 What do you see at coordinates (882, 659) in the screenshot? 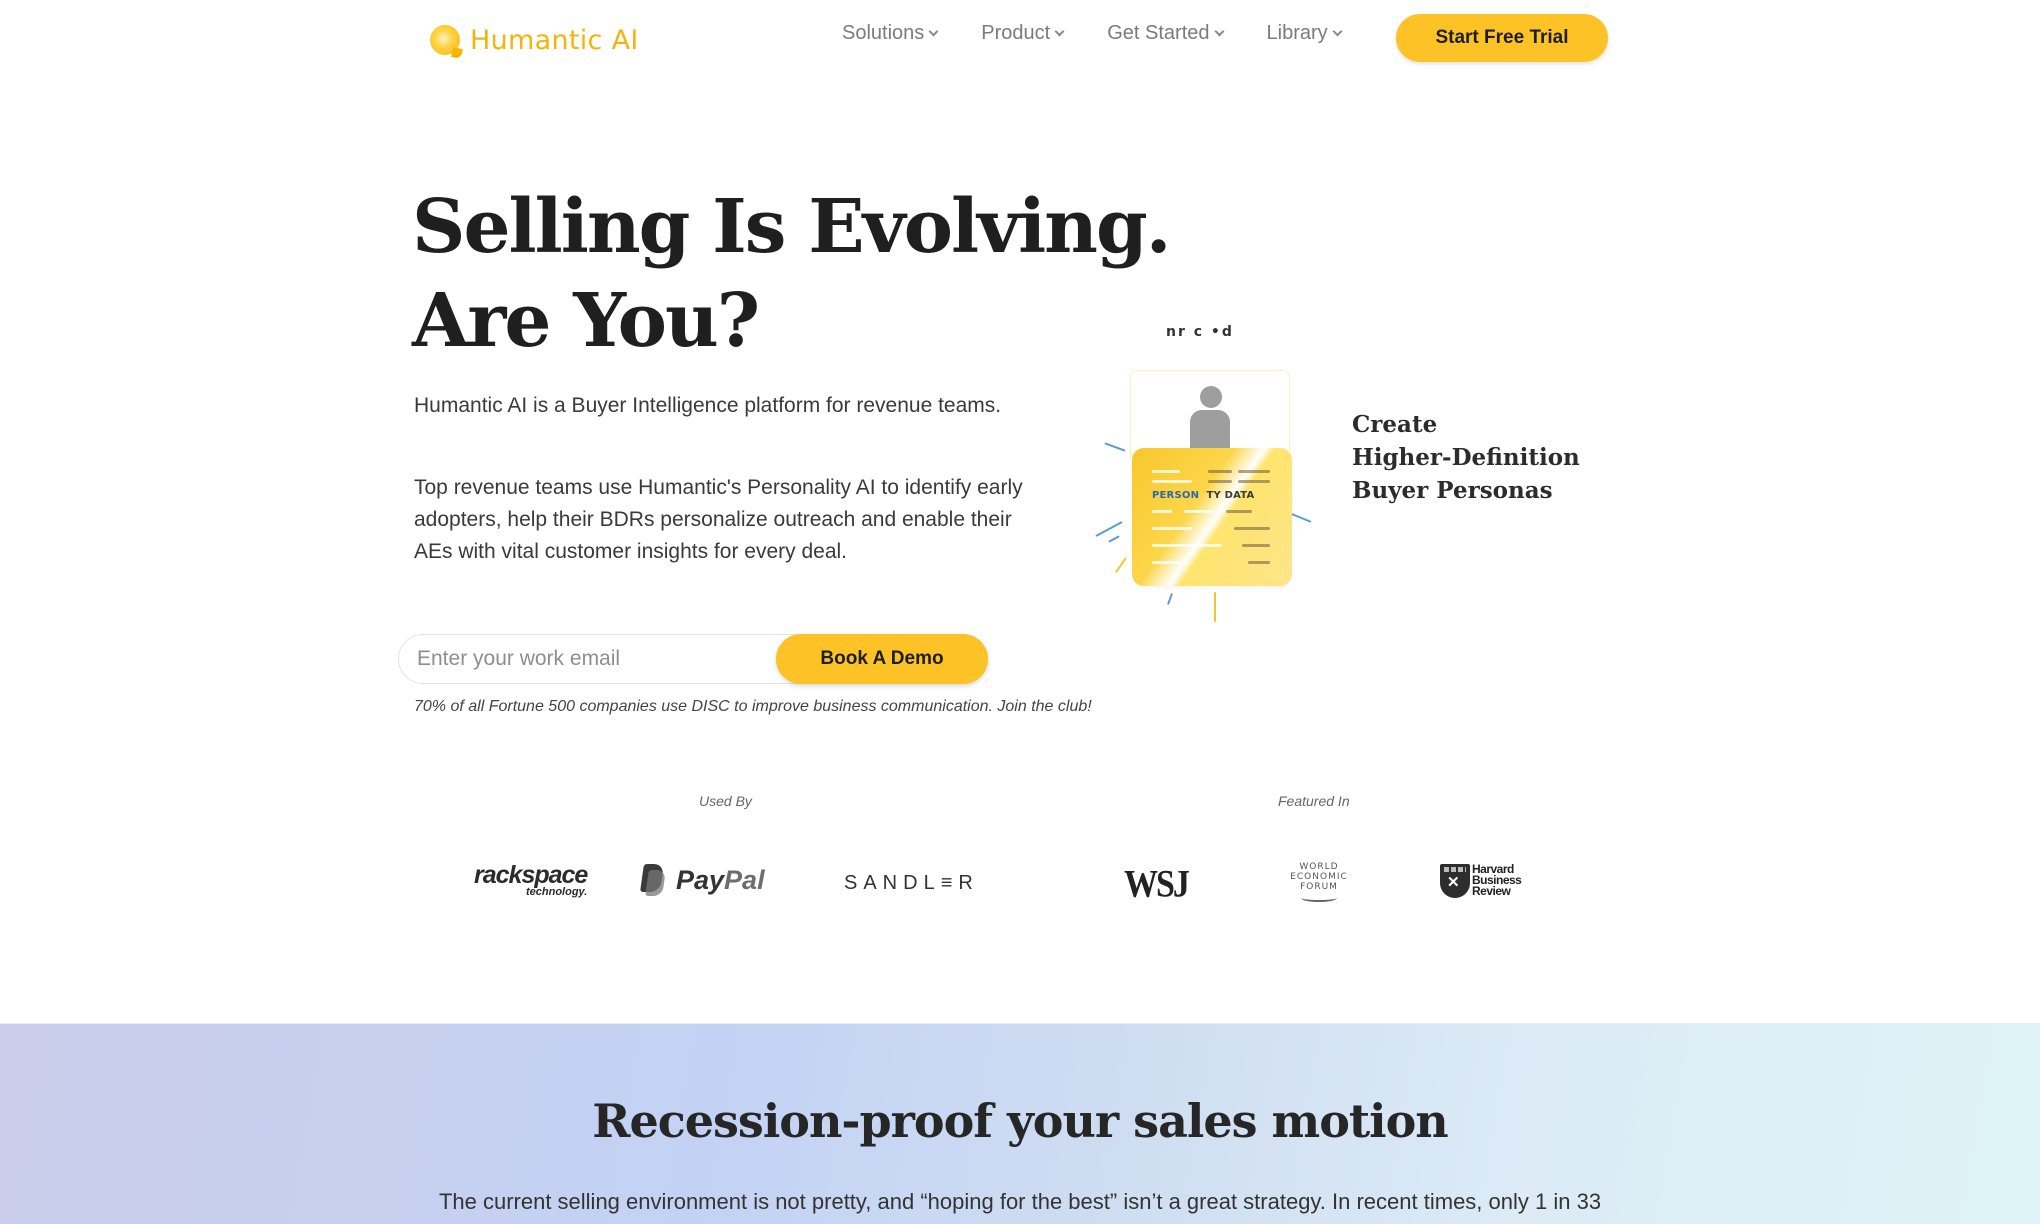
I see `book-demo-button: Book A Demo` at bounding box center [882, 659].